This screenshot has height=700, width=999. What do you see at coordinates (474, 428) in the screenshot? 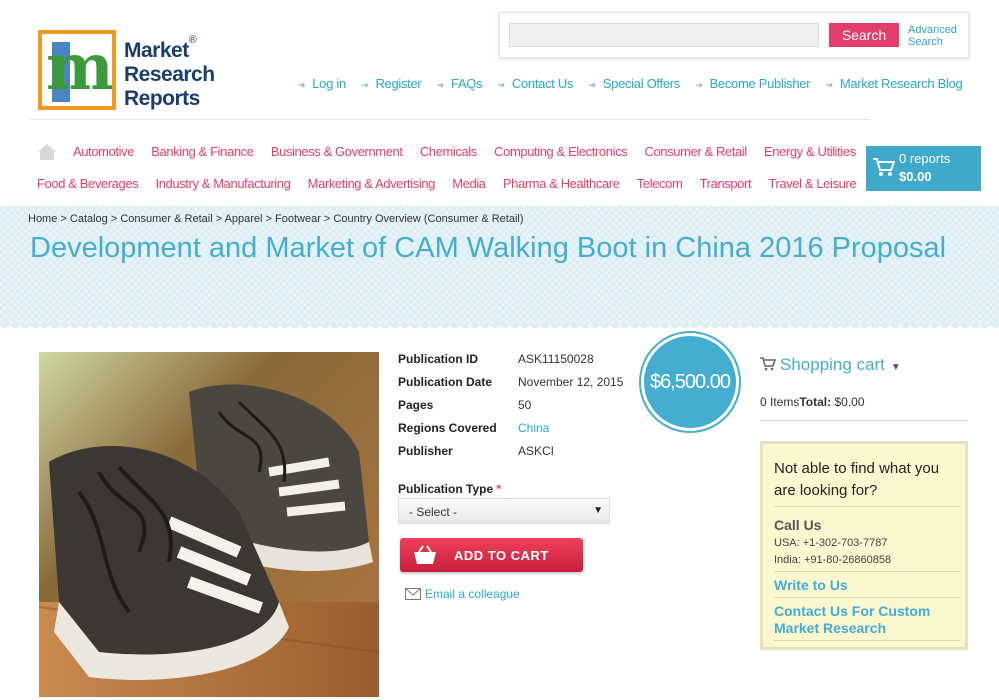
I see `regions-row: Regions Covered China` at bounding box center [474, 428].